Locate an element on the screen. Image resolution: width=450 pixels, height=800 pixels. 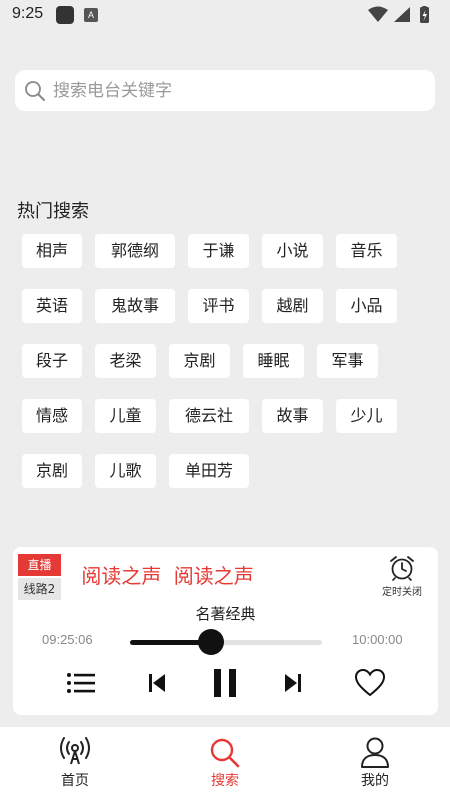
tag-jingju-2: 京剧 is located at coordinates (52, 471).